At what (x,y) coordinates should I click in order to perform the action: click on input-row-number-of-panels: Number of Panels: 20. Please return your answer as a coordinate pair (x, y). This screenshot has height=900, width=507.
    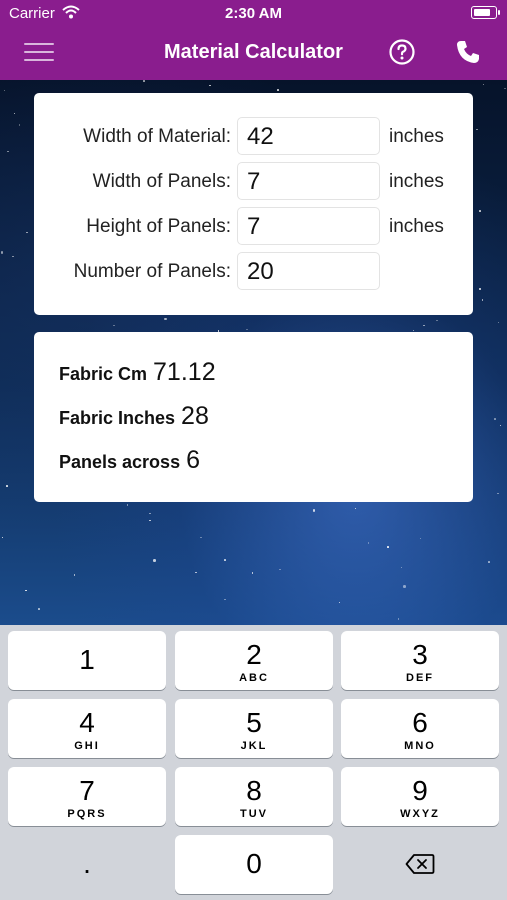
    Looking at the image, I should click on (253, 271).